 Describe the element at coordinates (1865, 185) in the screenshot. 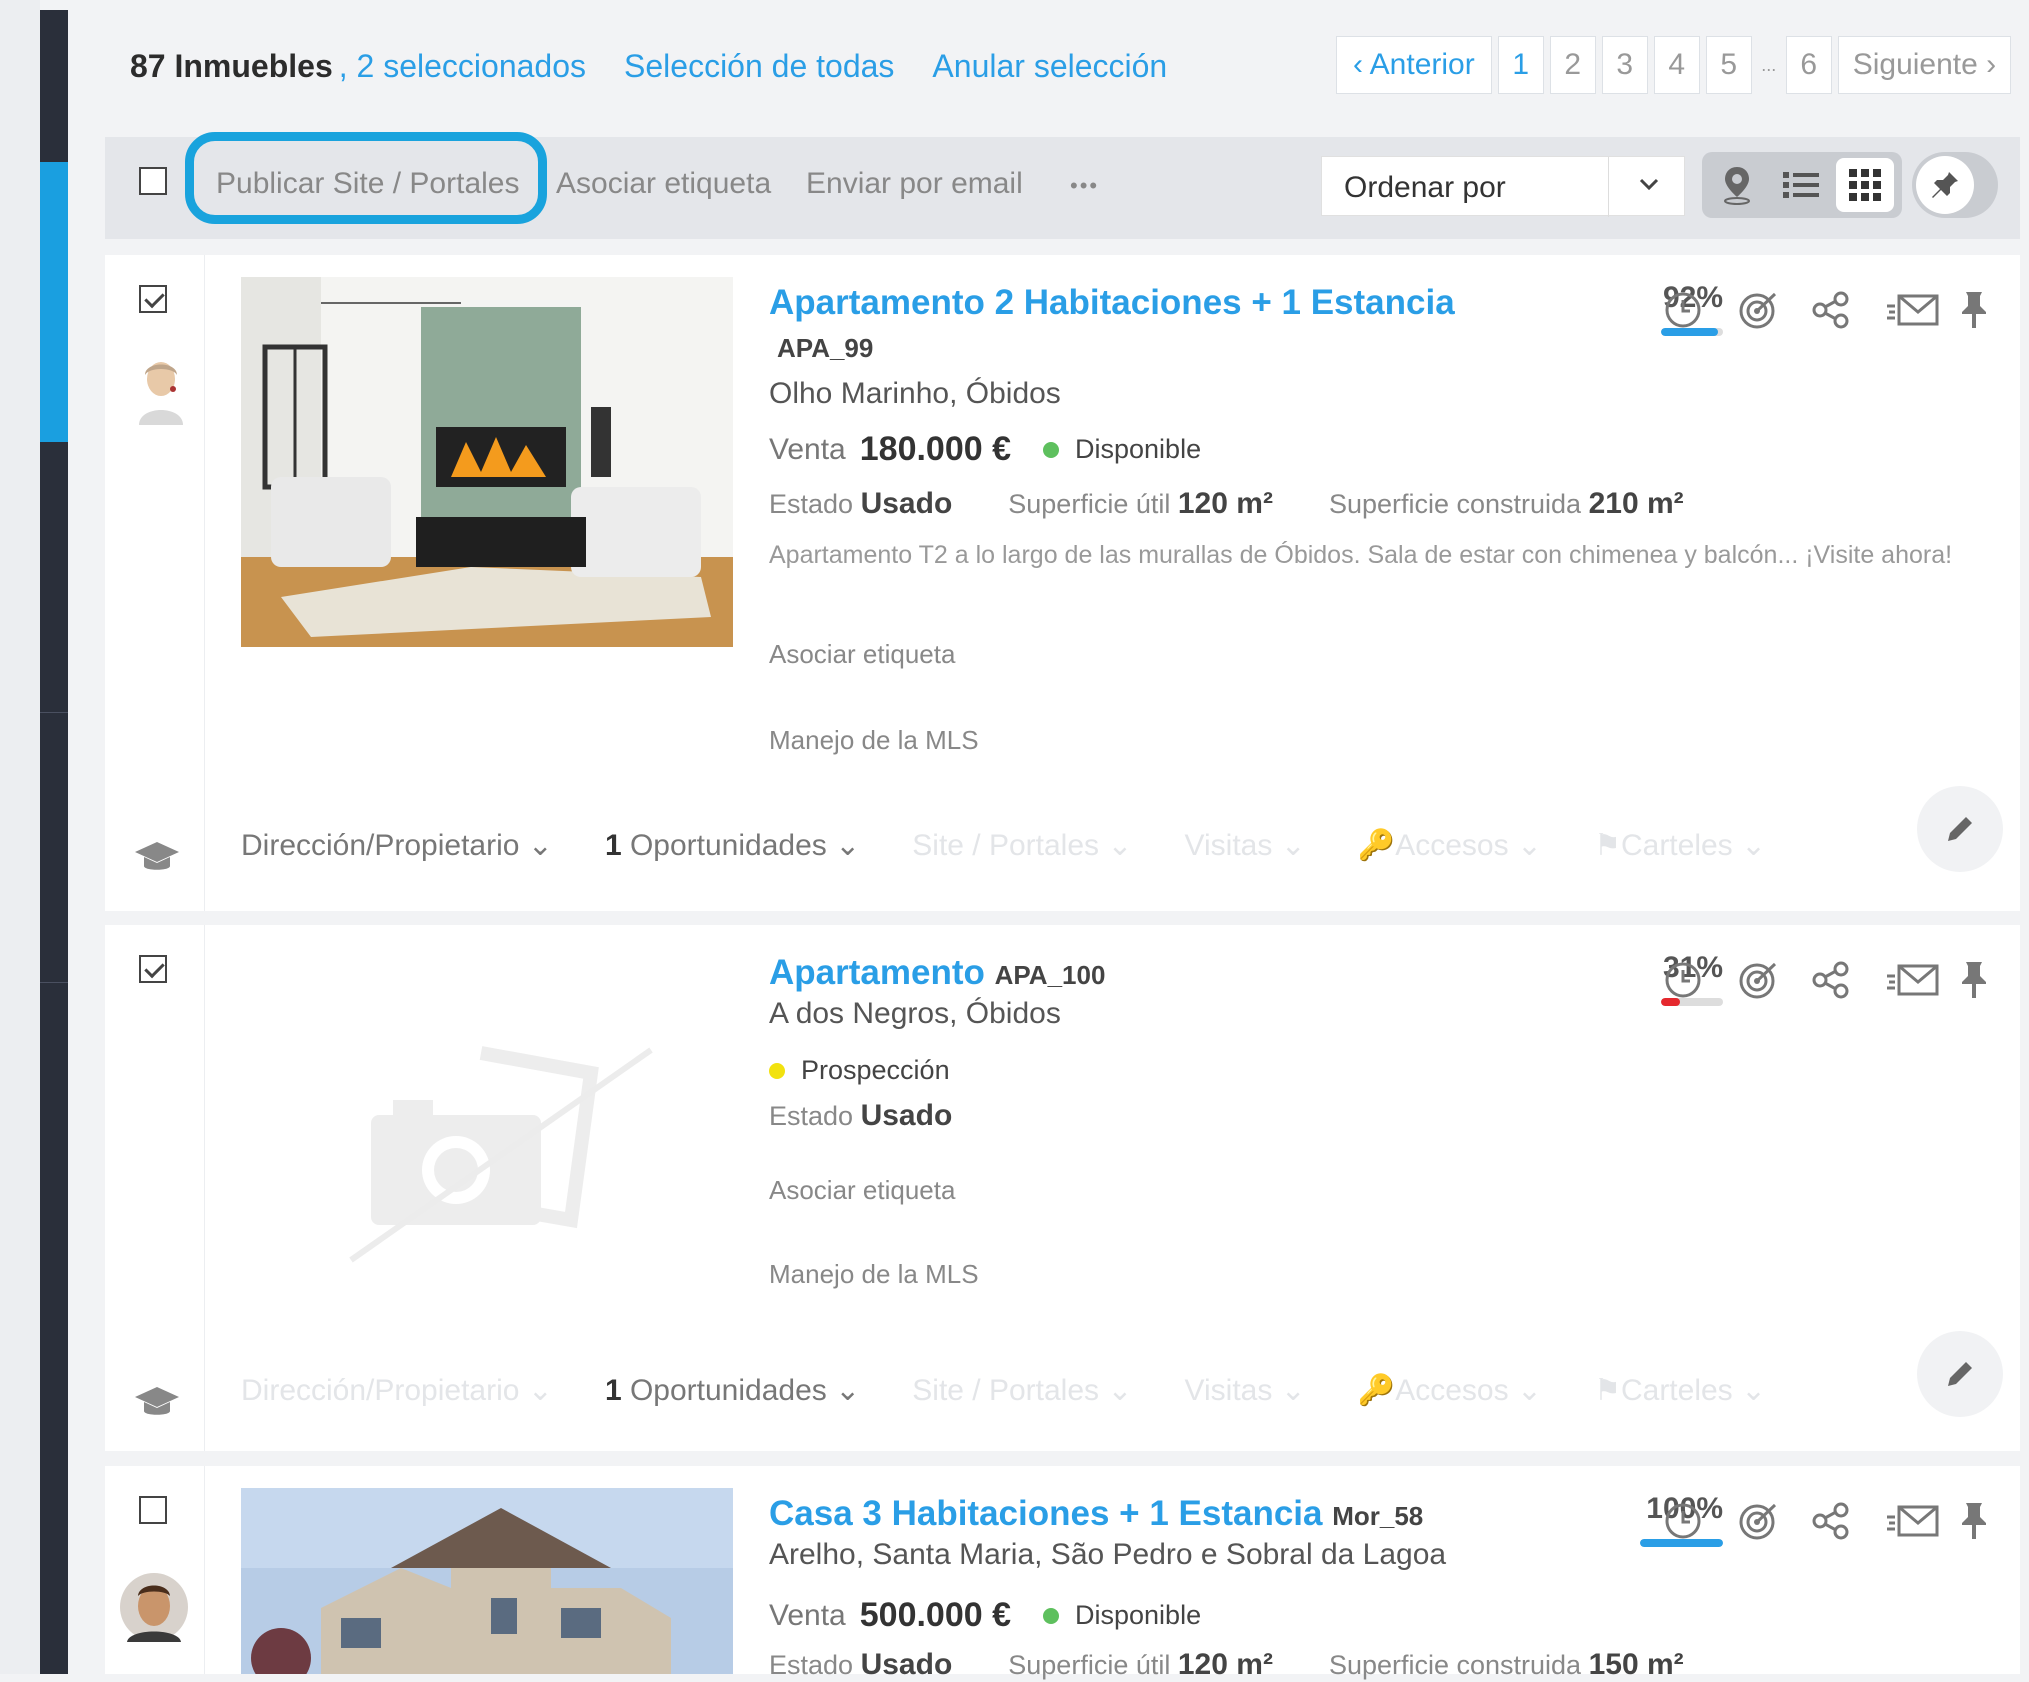

I see `grid-view-icon` at that location.